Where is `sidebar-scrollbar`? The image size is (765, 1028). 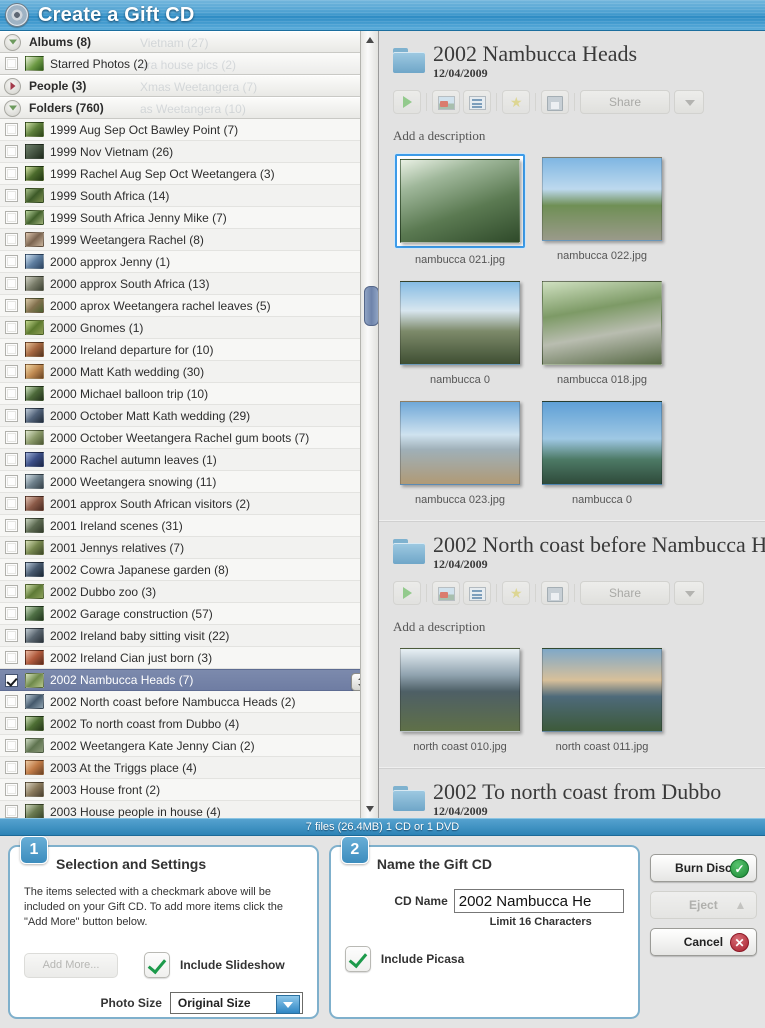
sidebar-scrollbar is located at coordinates (369, 424).